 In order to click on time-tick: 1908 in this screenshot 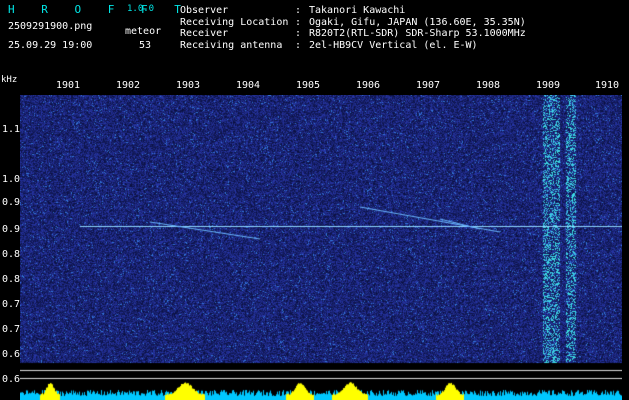, I will do `click(488, 85)`.